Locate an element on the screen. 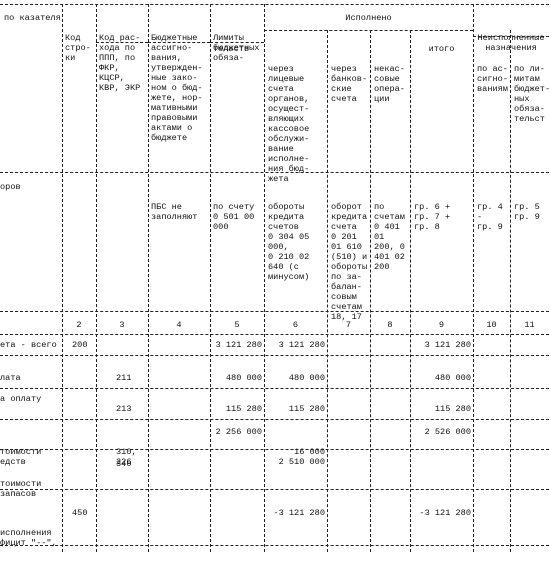 The width and height of the screenshot is (549, 568). row-treasury-value: -3 121 280 is located at coordinates (299, 513).